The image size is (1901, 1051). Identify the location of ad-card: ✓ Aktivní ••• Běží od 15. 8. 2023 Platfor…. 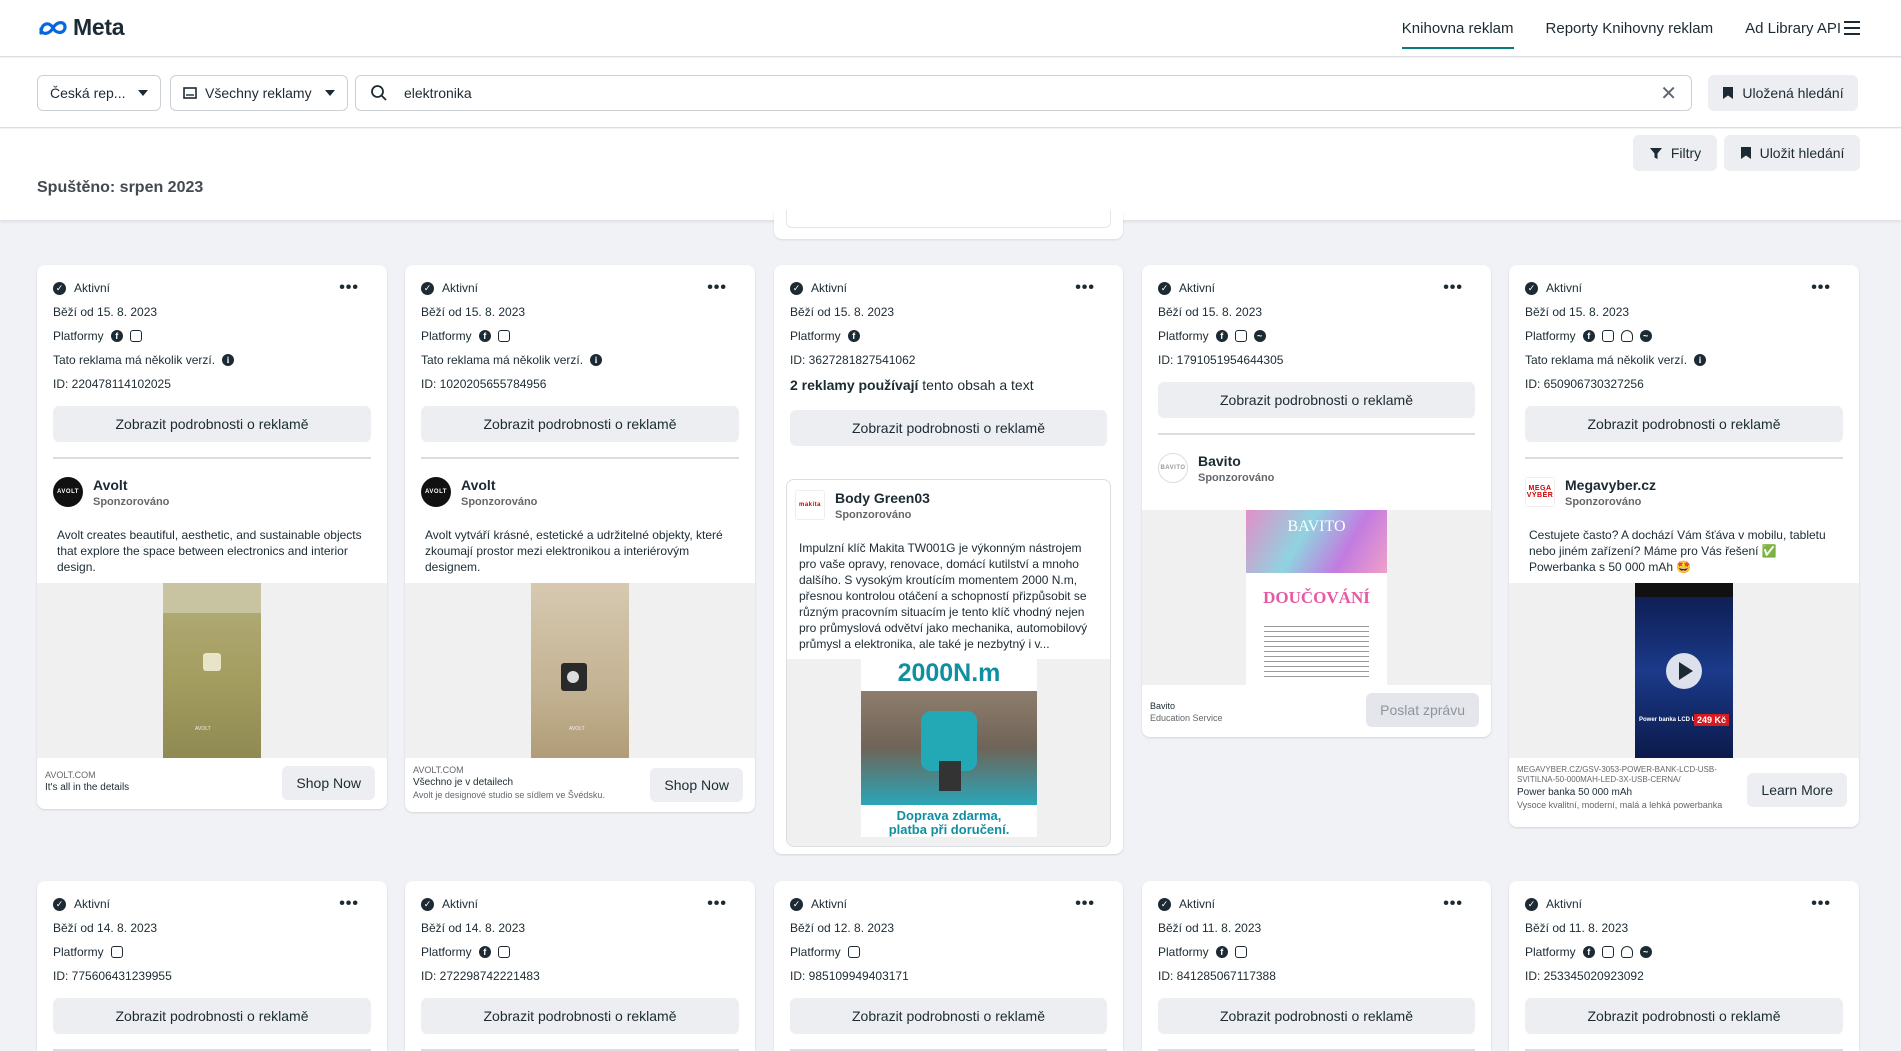
(580, 538).